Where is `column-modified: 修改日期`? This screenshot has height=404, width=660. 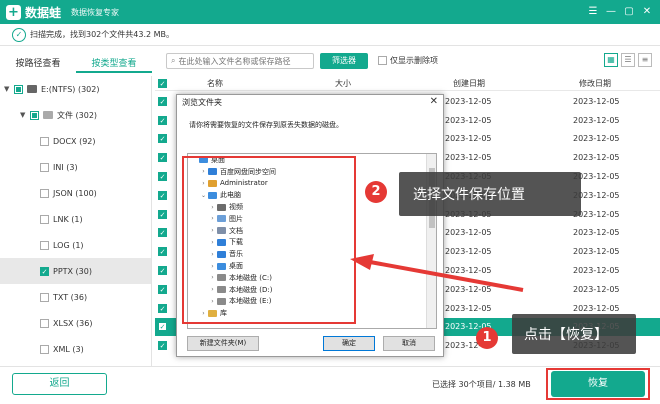 column-modified: 修改日期 is located at coordinates (595, 83).